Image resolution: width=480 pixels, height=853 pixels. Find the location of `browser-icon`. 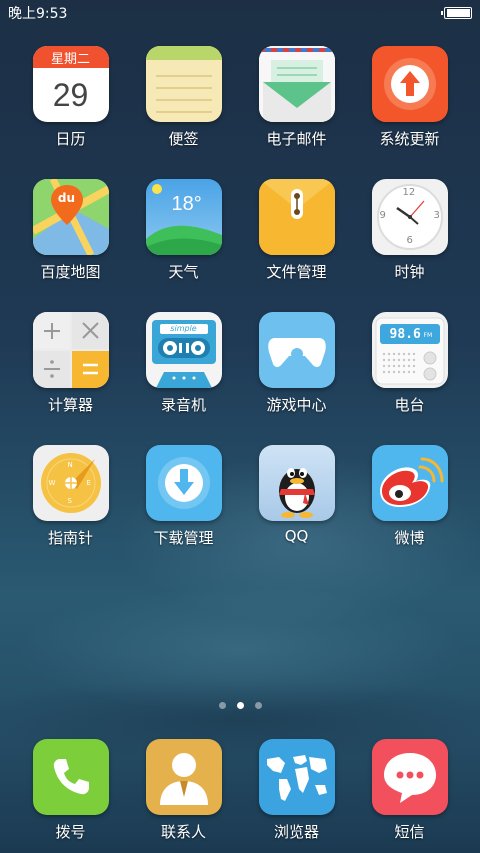

browser-icon is located at coordinates (296, 777).